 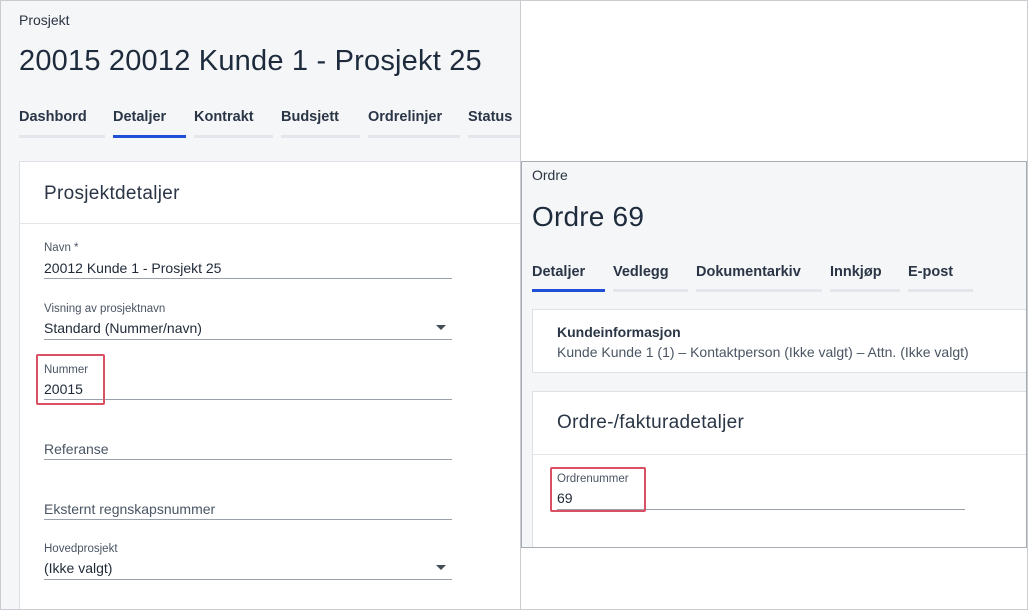 What do you see at coordinates (53, 117) in the screenshot?
I see `tab-label: Dashbord` at bounding box center [53, 117].